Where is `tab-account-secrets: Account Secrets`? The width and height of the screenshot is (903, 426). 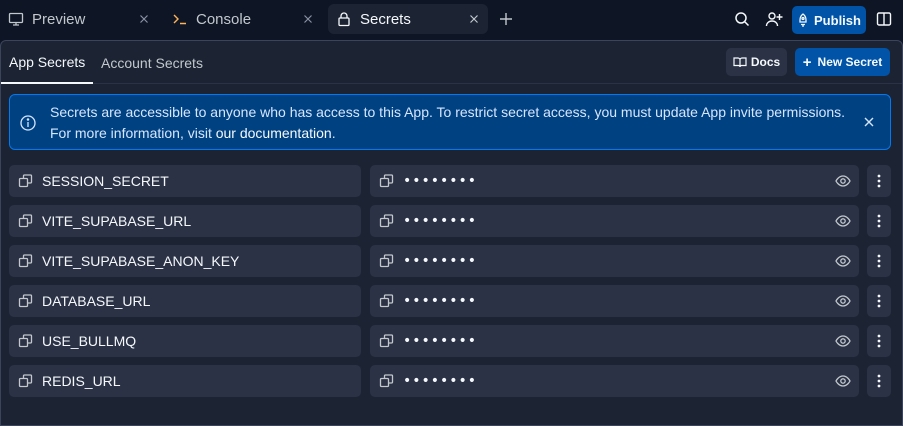 tab-account-secrets: Account Secrets is located at coordinates (152, 62).